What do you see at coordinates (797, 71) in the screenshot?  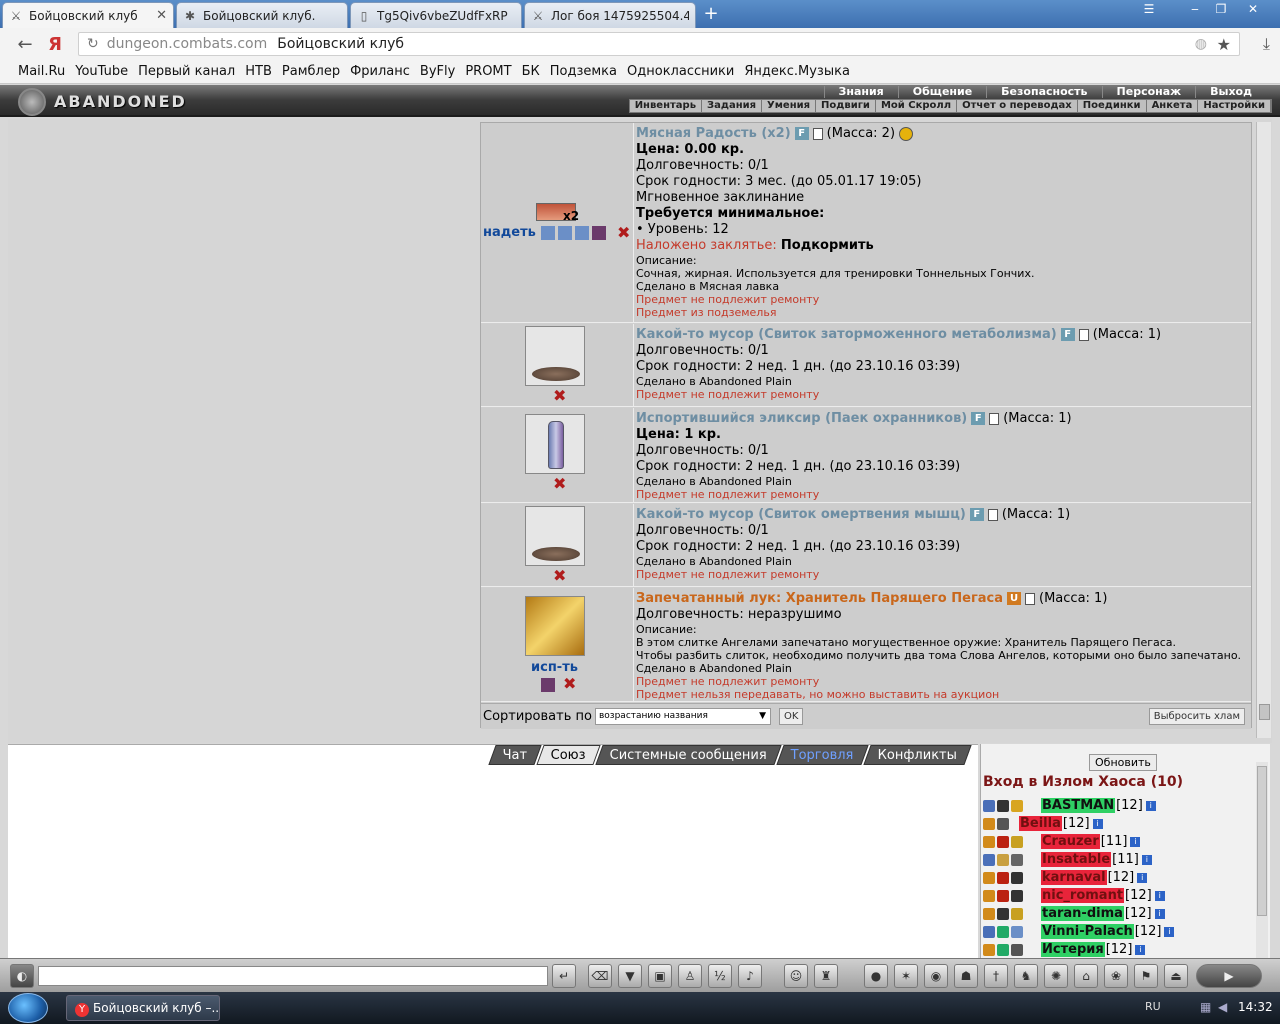 I see `bookmark: Яндекс.Музыка` at bounding box center [797, 71].